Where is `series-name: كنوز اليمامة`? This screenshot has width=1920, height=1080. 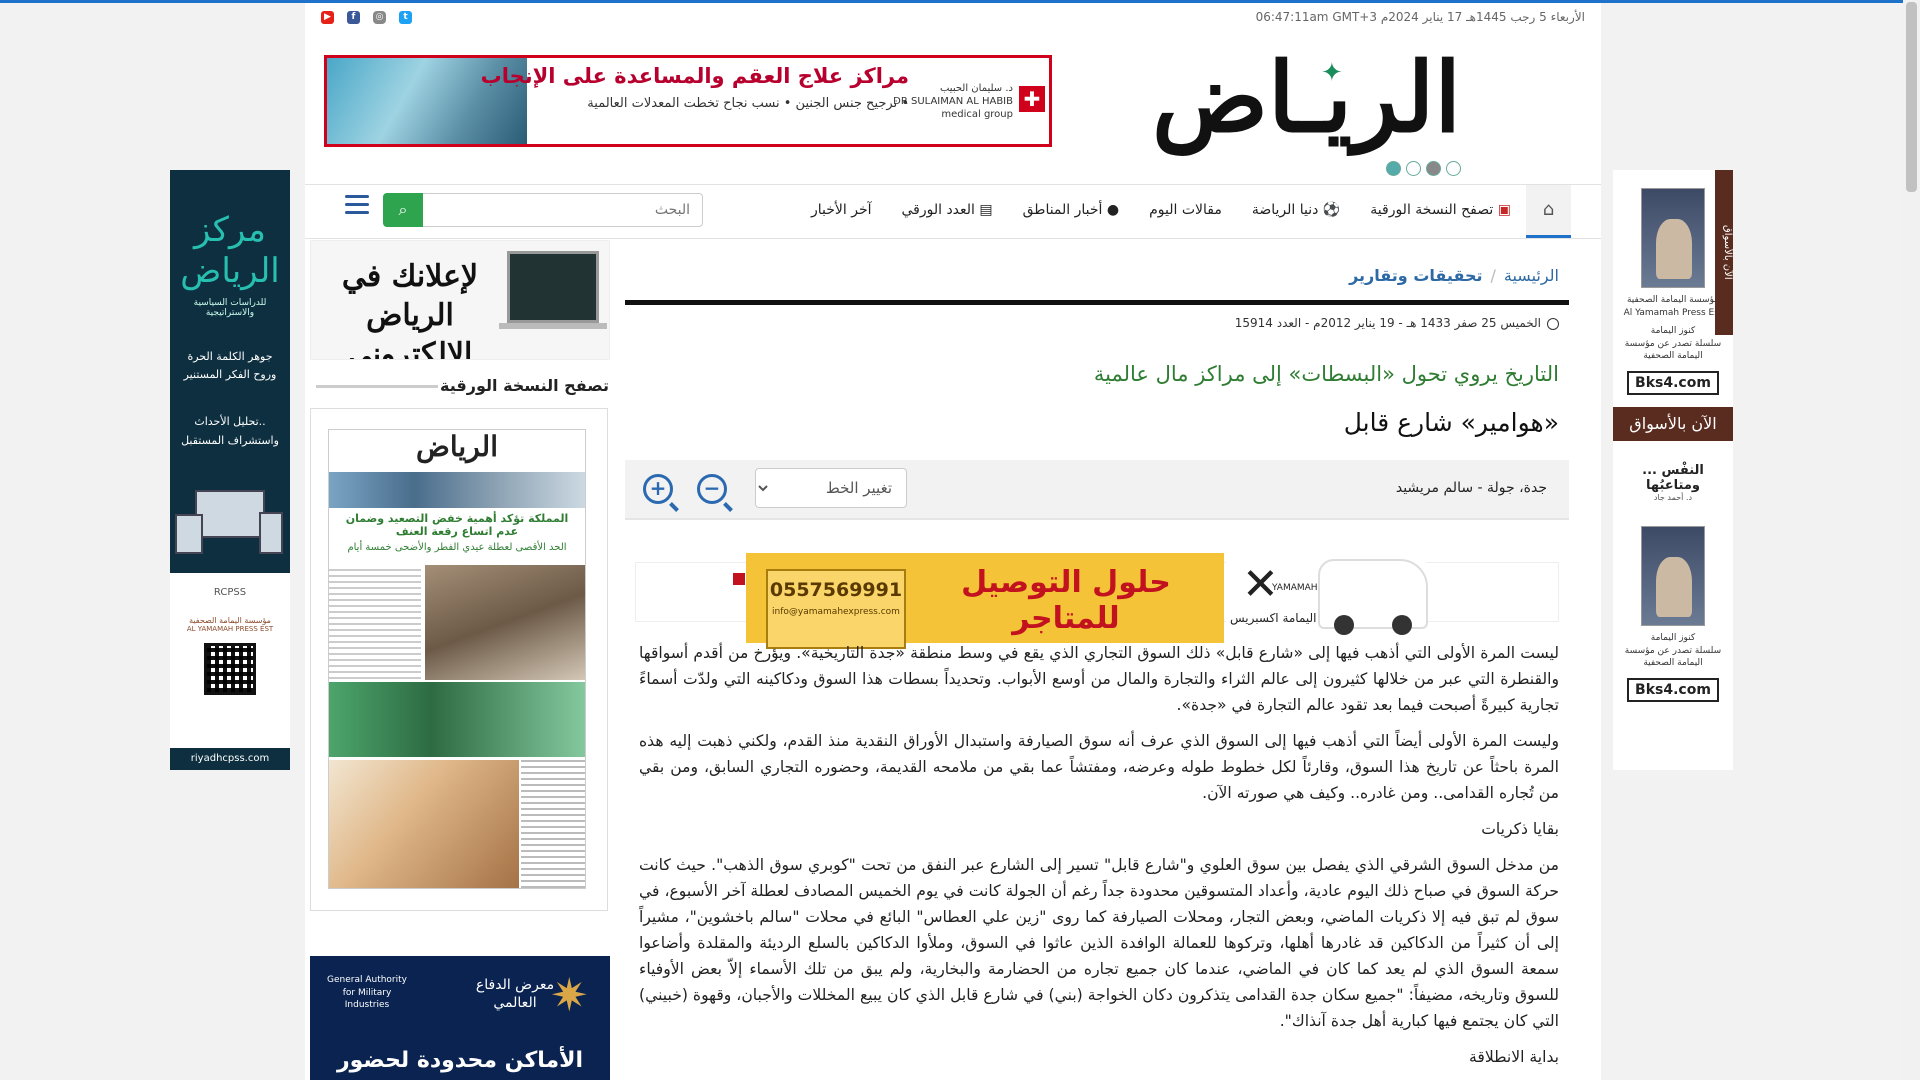 series-name: كنوز اليمامة is located at coordinates (1673, 637).